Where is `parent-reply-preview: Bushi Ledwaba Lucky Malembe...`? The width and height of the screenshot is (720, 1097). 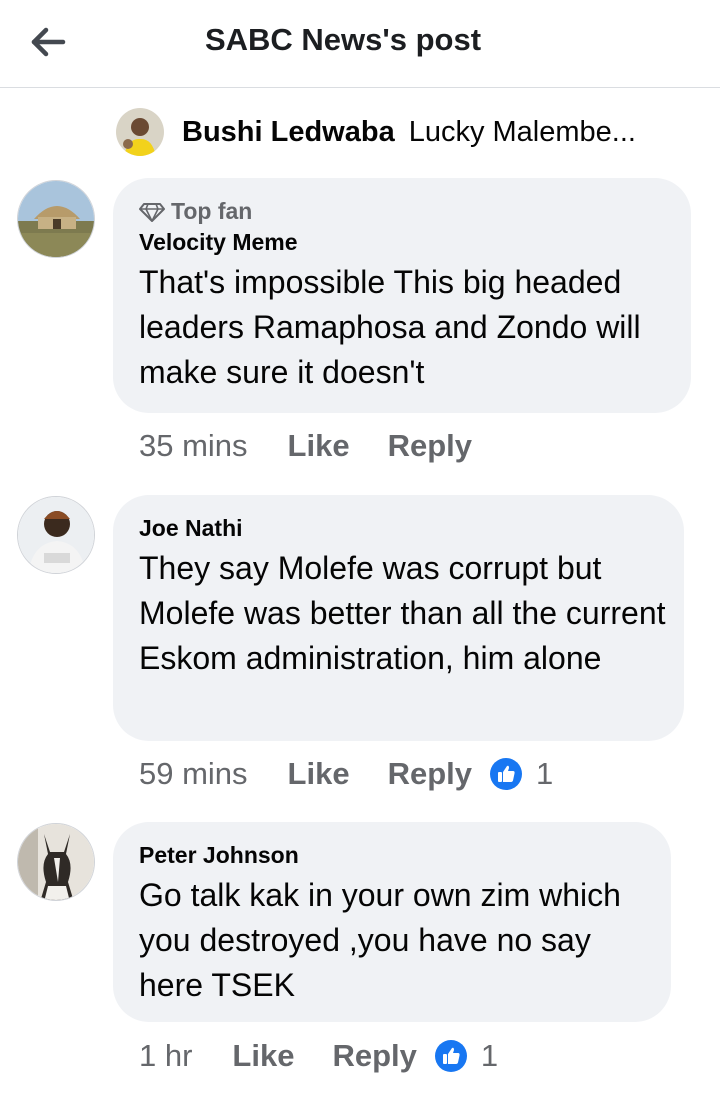
parent-reply-preview: Bushi Ledwaba Lucky Malembe... is located at coordinates (376, 132).